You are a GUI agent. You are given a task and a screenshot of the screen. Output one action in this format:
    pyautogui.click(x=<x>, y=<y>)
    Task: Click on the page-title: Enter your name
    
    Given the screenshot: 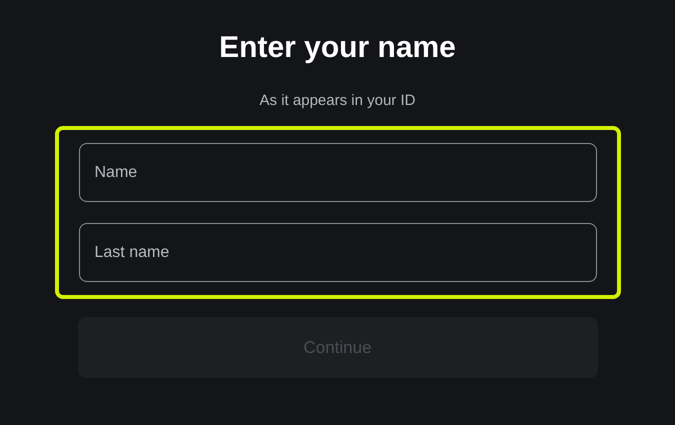 What is the action you would take?
    pyautogui.click(x=337, y=48)
    